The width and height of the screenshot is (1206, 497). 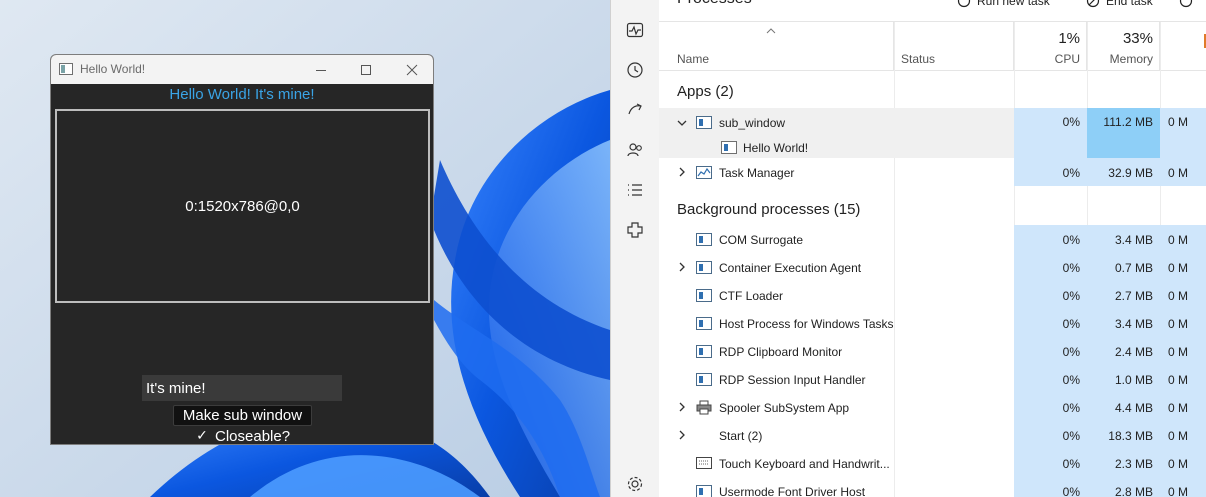 I want to click on minimize-icon, so click(x=321, y=70).